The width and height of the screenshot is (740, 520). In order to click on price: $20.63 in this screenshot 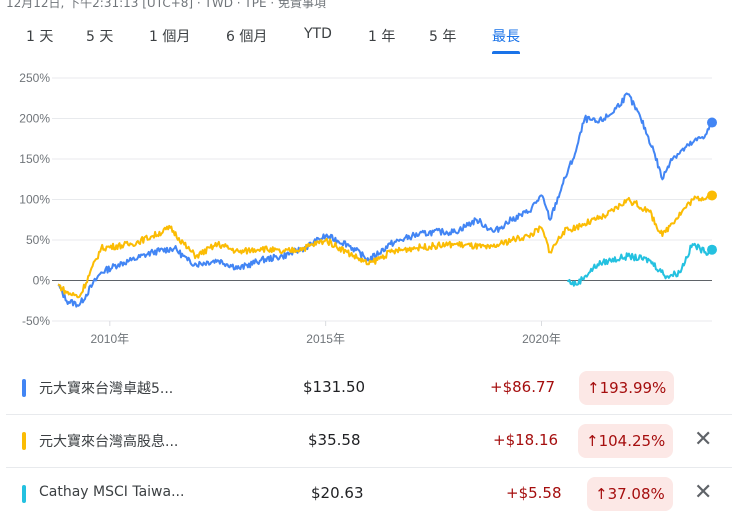, I will do `click(337, 493)`.